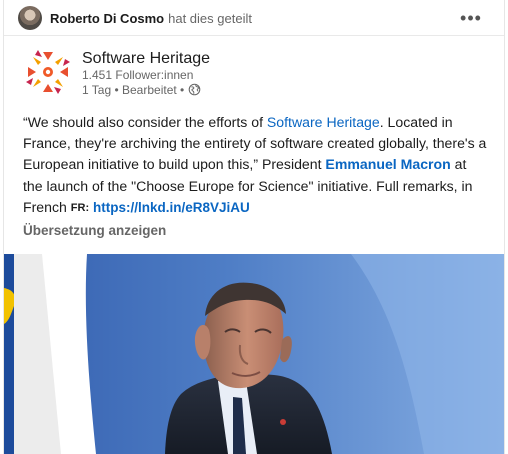 This screenshot has width=508, height=454. I want to click on share-header: Roberto Di Cosmo hat dies geteilt •••, so click(254, 18).